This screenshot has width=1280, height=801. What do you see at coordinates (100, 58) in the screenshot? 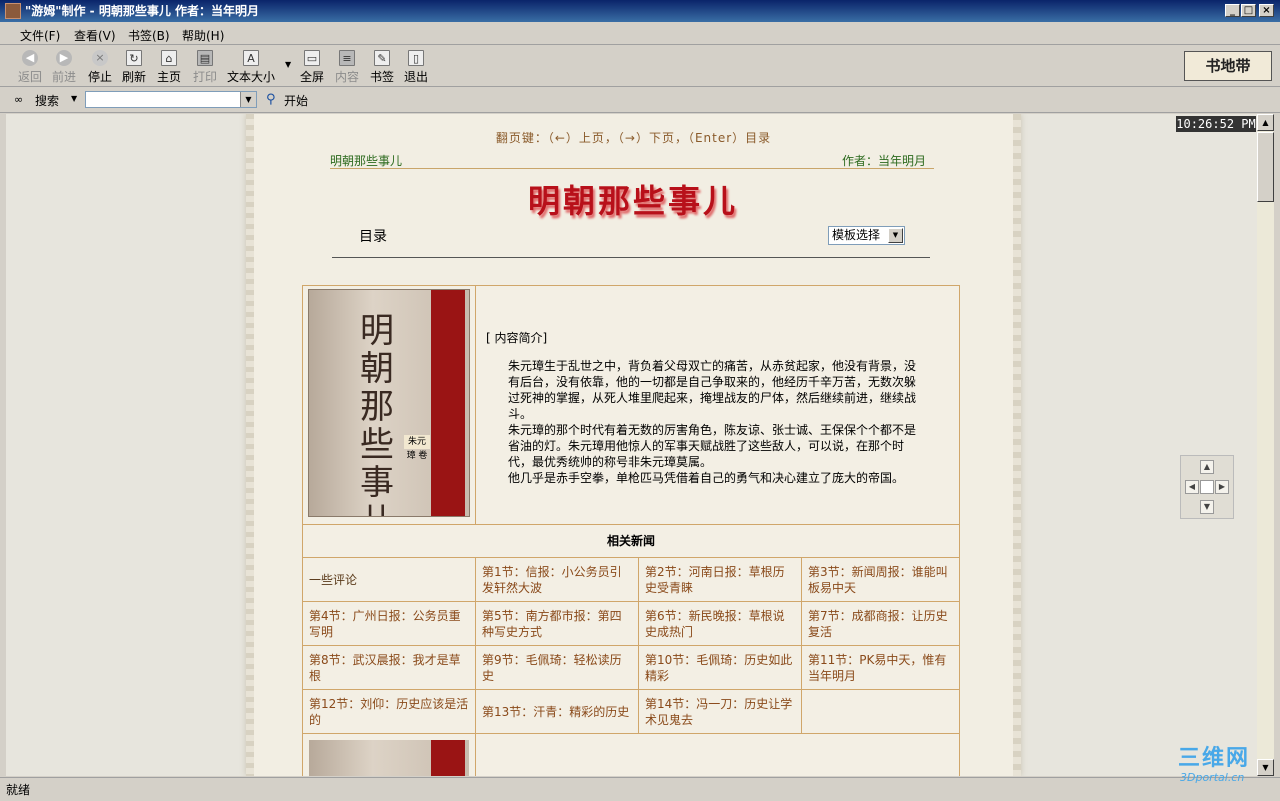
I see `stop-icon: ×` at bounding box center [100, 58].